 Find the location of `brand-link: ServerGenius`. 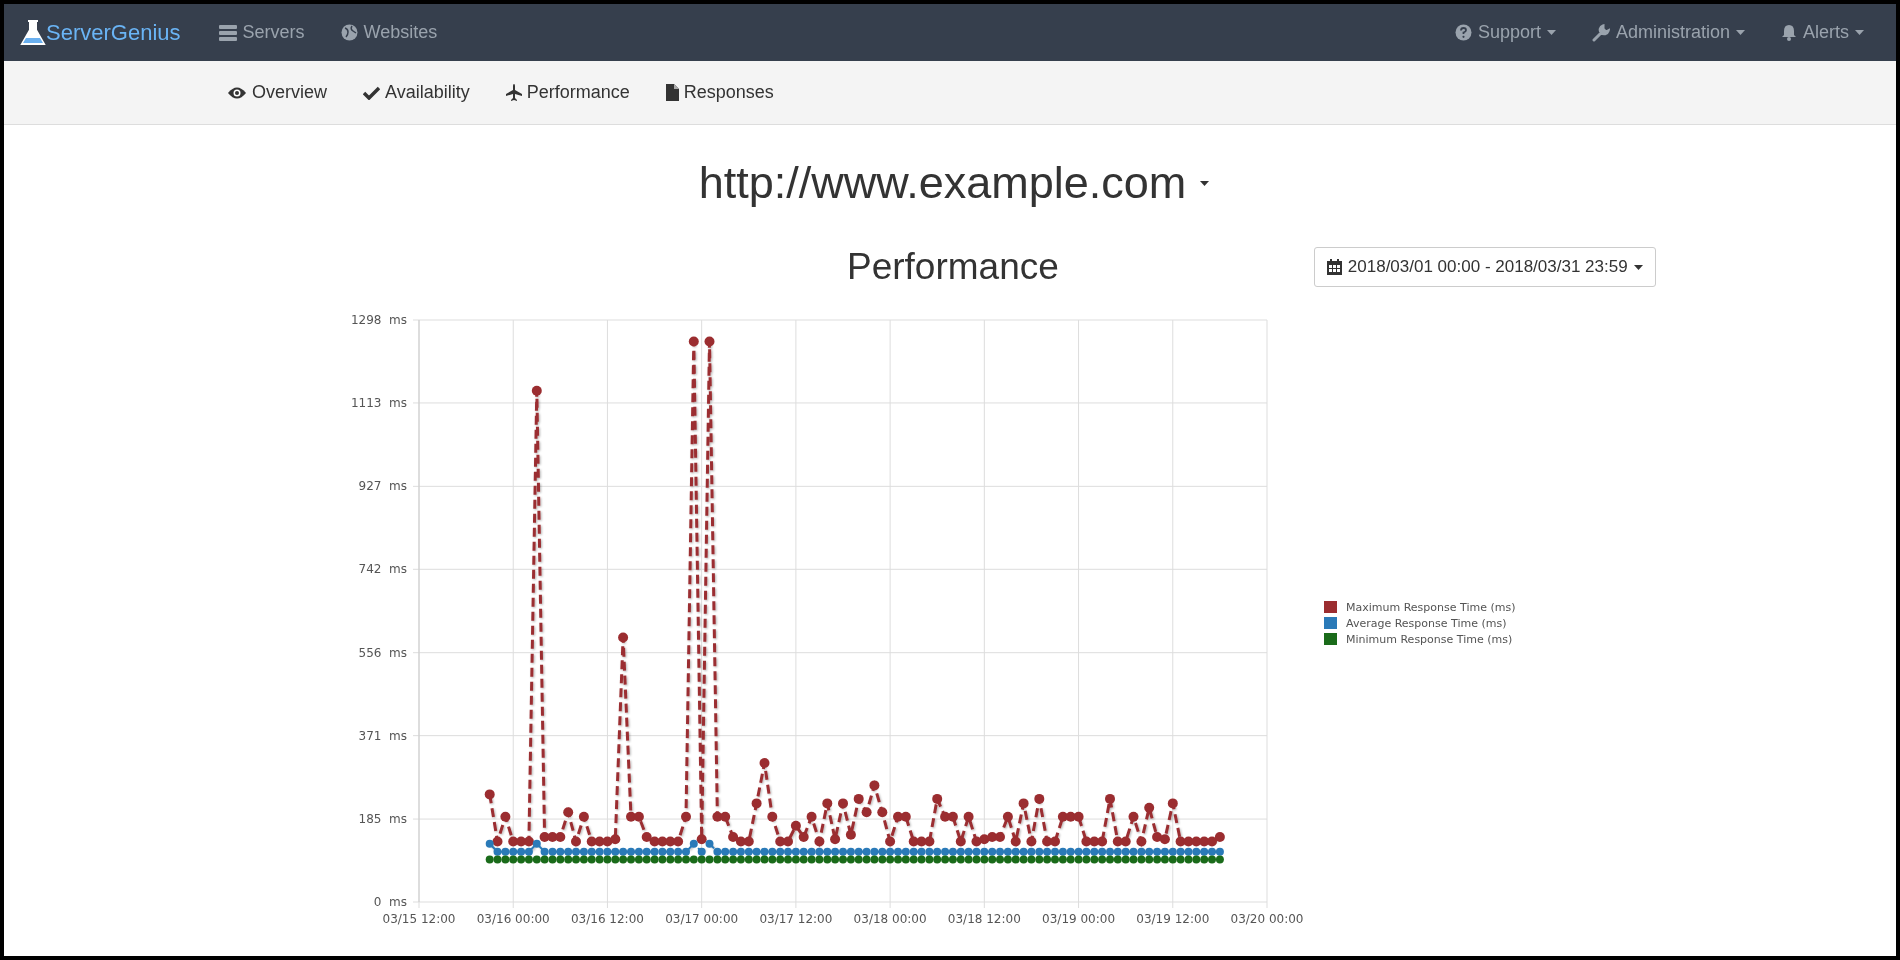

brand-link: ServerGenius is located at coordinates (113, 32).